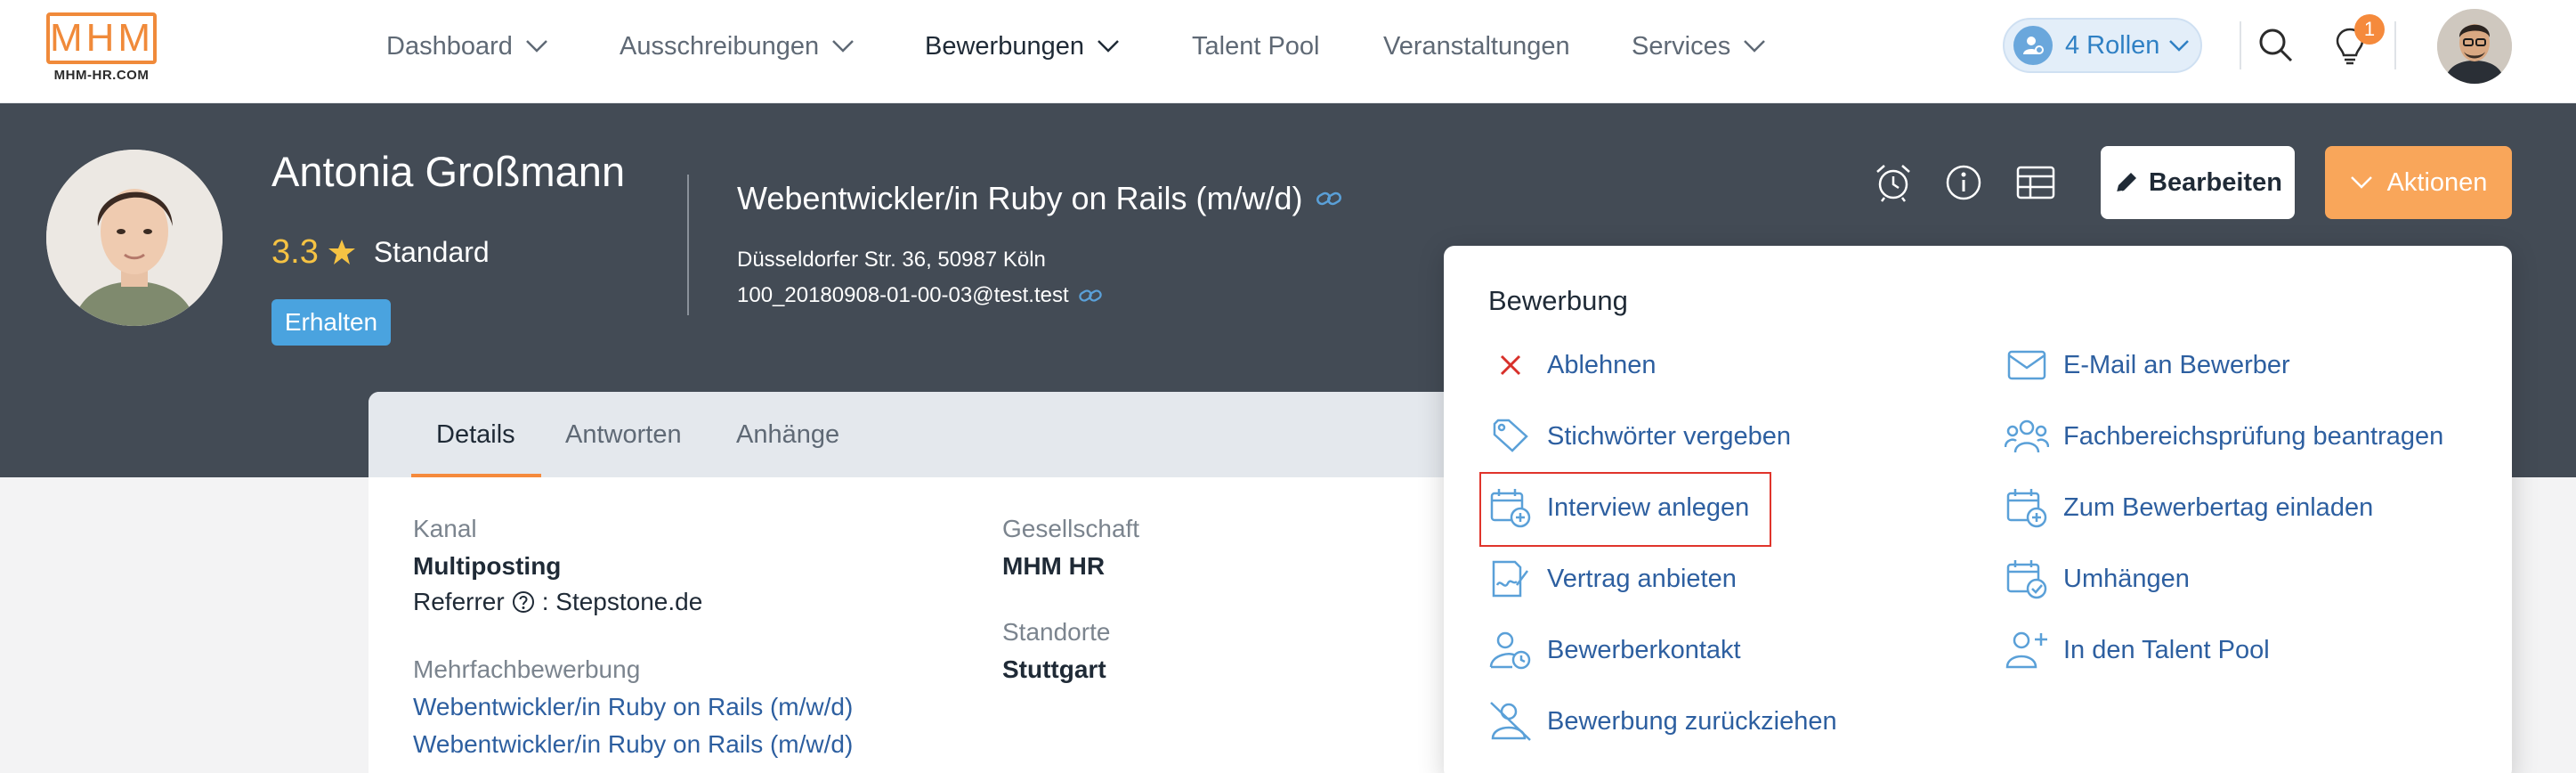 The height and width of the screenshot is (773, 2576). I want to click on menu-item-stichwoerter: Stichwörter vergeben, so click(1640, 437).